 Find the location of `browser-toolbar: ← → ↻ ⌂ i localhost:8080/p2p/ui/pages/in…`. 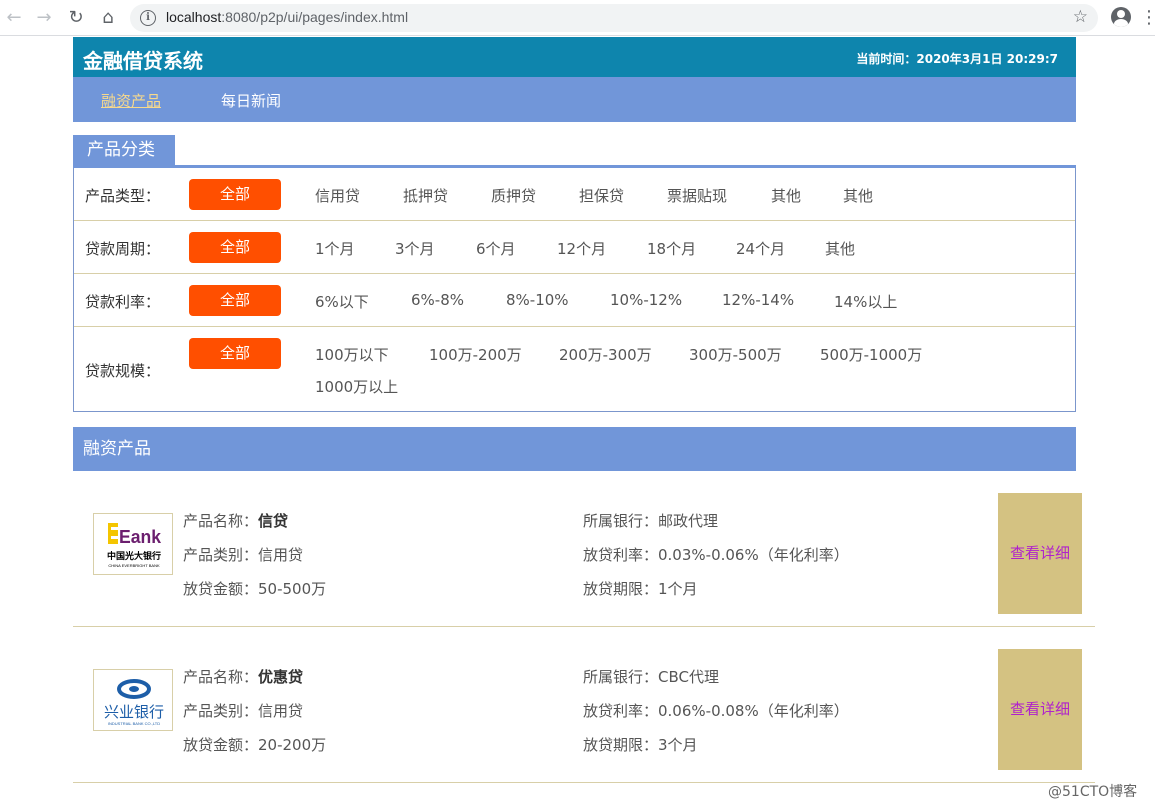

browser-toolbar: ← → ↻ ⌂ i localhost:8080/p2p/ui/pages/in… is located at coordinates (577, 18).